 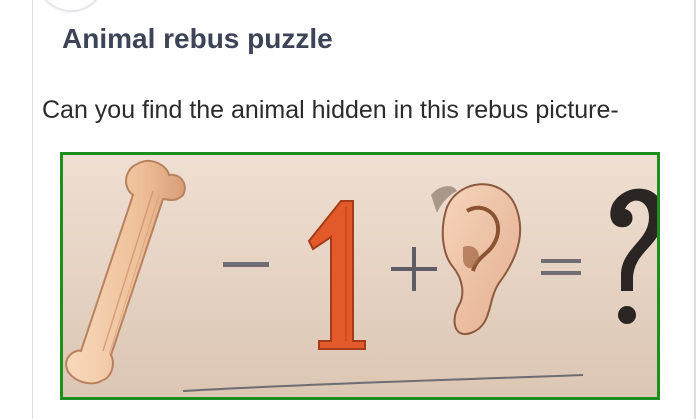 I want to click on post-title: Animal rebus puzzle, so click(x=197, y=38).